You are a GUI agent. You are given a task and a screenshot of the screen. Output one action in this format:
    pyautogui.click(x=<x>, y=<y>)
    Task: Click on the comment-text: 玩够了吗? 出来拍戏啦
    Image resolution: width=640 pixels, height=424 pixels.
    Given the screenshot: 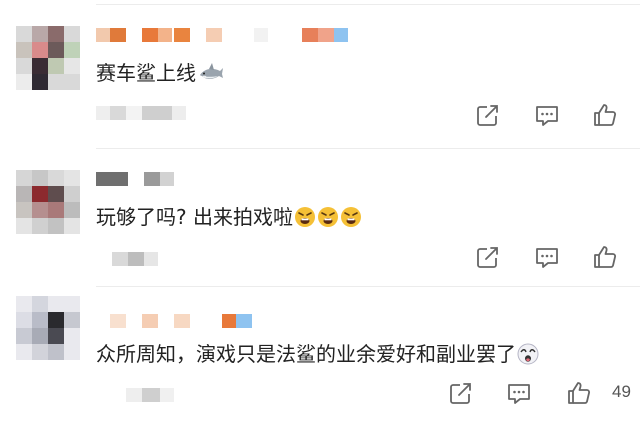 What is the action you would take?
    pyautogui.click(x=229, y=217)
    